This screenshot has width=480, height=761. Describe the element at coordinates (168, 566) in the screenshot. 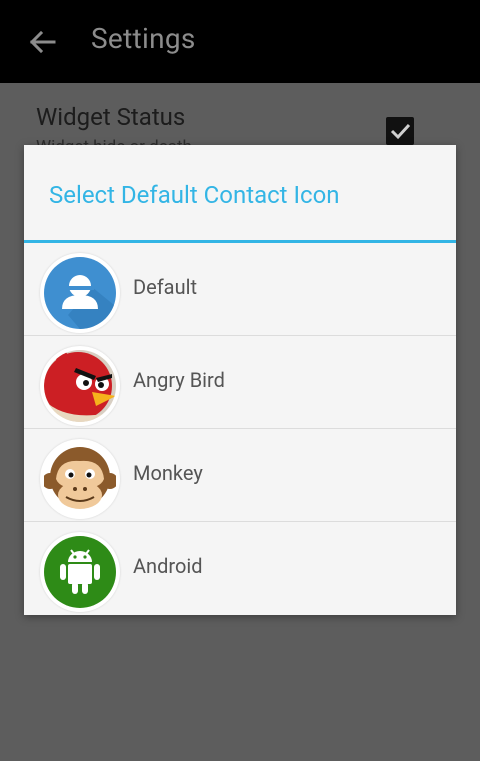

I see `list-item-label: Android` at that location.